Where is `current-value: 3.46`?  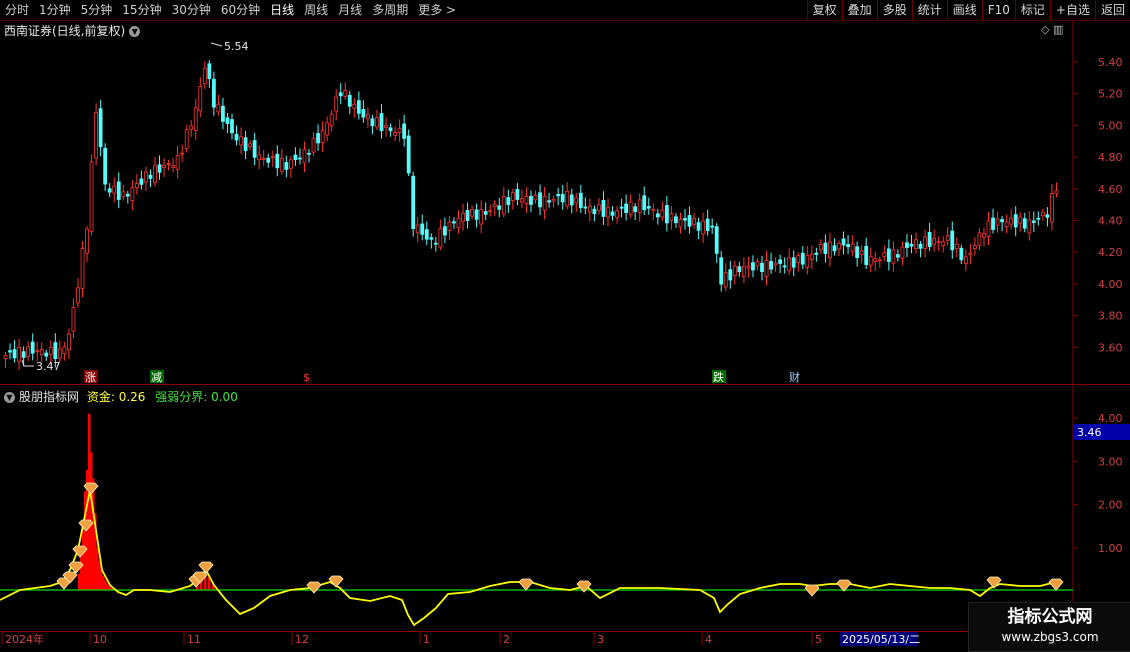
current-value: 3.46 is located at coordinates (1089, 432).